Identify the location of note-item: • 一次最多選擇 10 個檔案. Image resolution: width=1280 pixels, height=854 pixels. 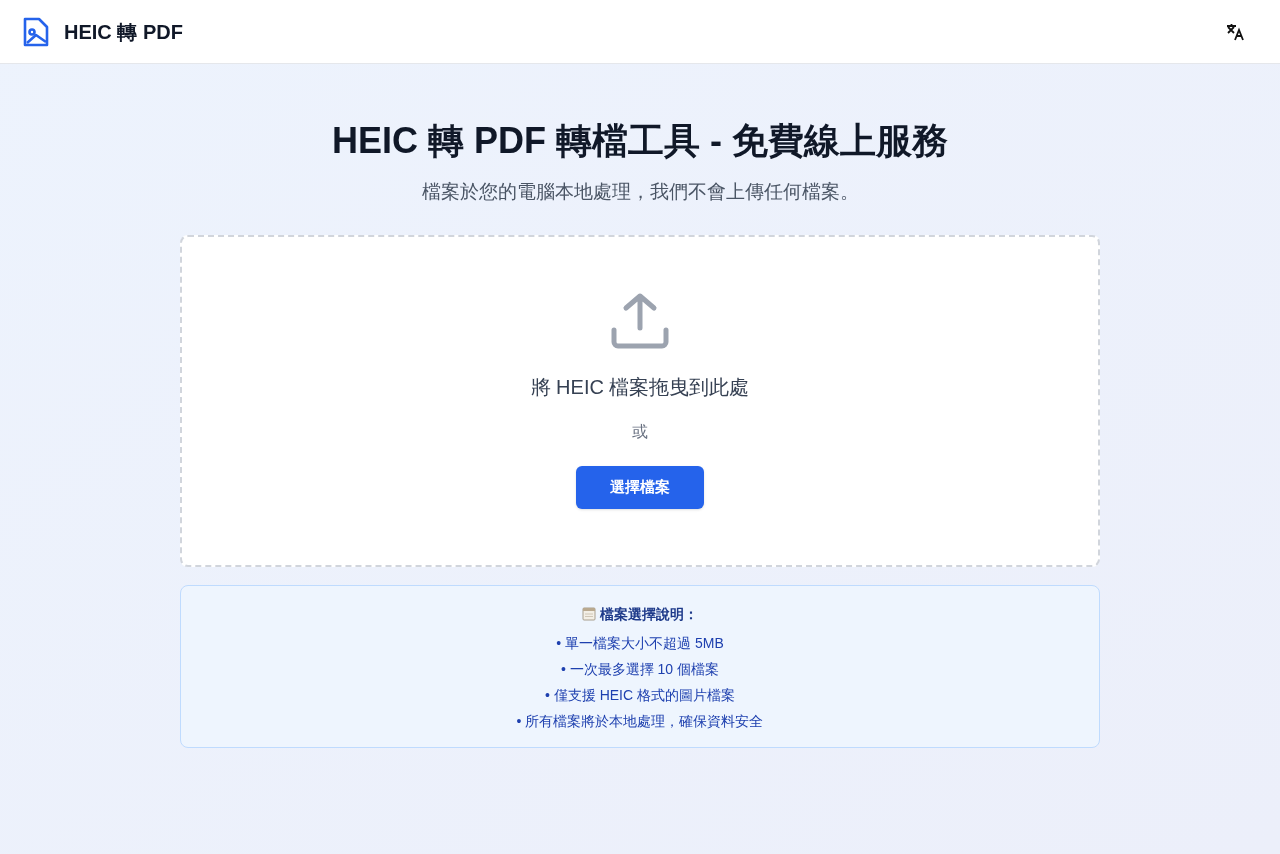
(640, 669).